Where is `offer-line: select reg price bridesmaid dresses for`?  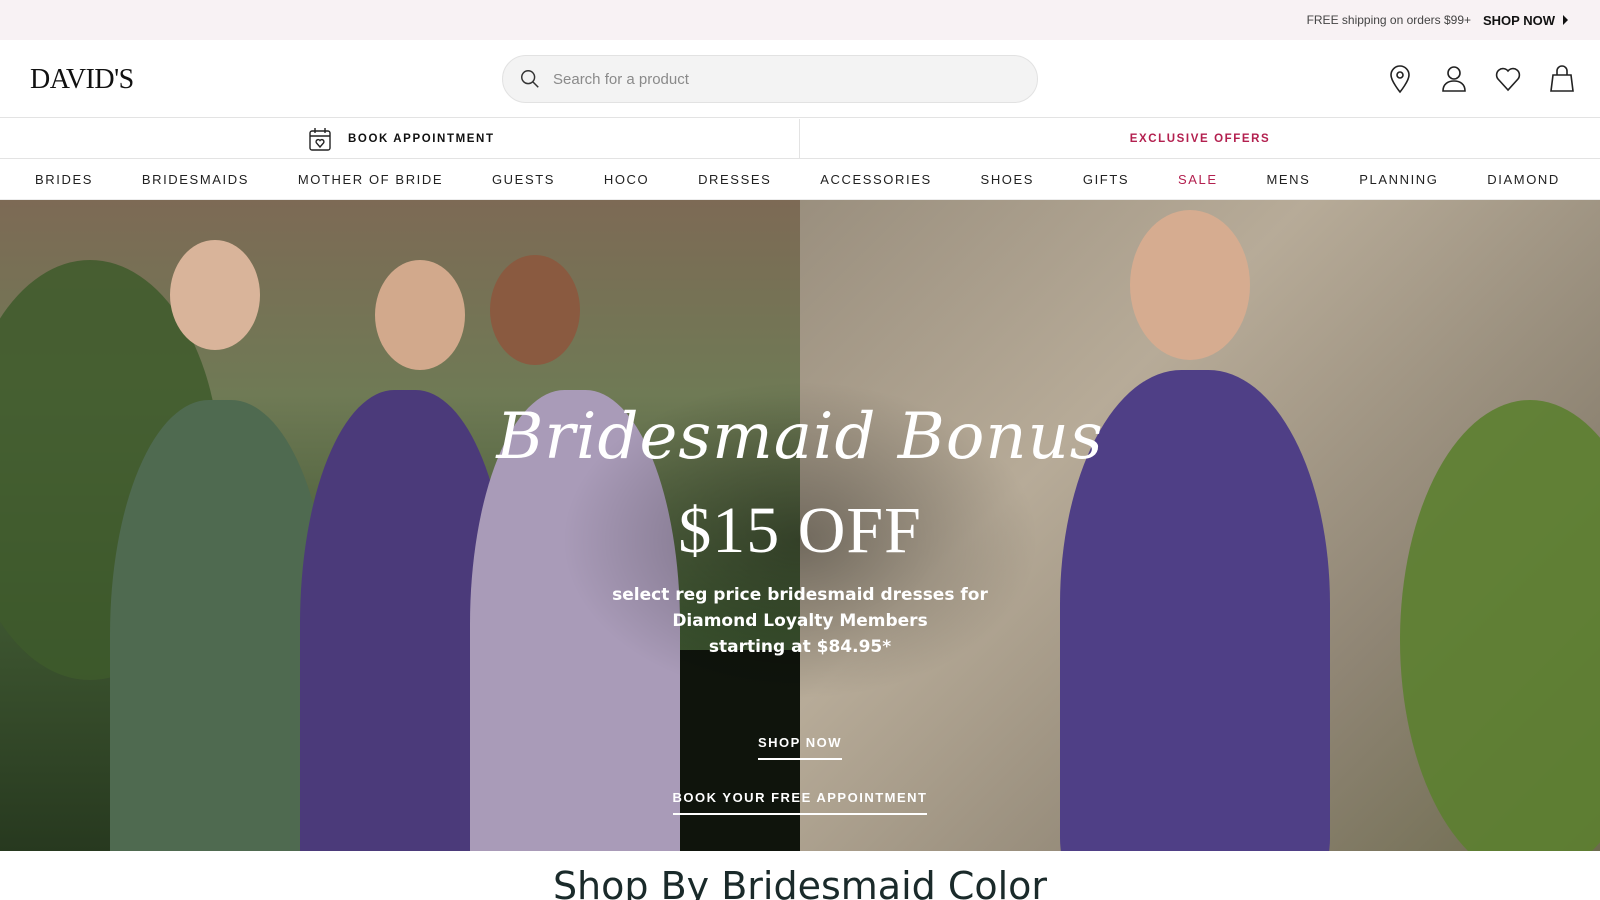 offer-line: select reg price bridesmaid dresses for is located at coordinates (800, 595).